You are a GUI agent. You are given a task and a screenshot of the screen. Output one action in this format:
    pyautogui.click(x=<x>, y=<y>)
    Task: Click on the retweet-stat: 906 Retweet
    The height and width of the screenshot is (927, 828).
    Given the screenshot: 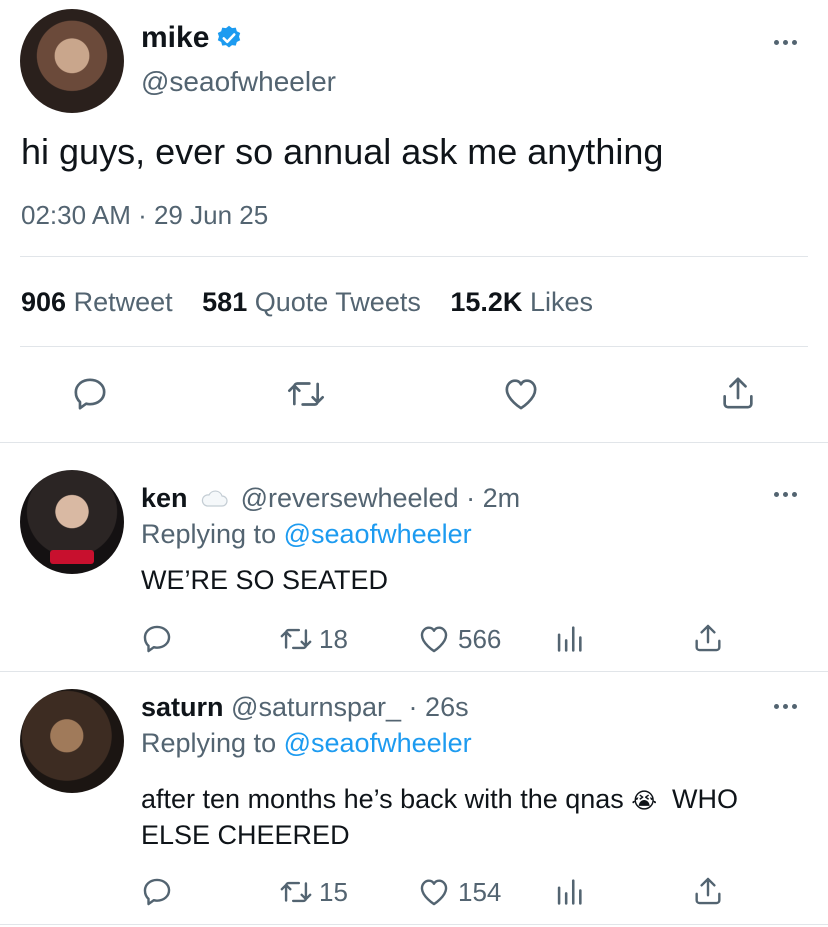 What is the action you would take?
    pyautogui.click(x=97, y=302)
    